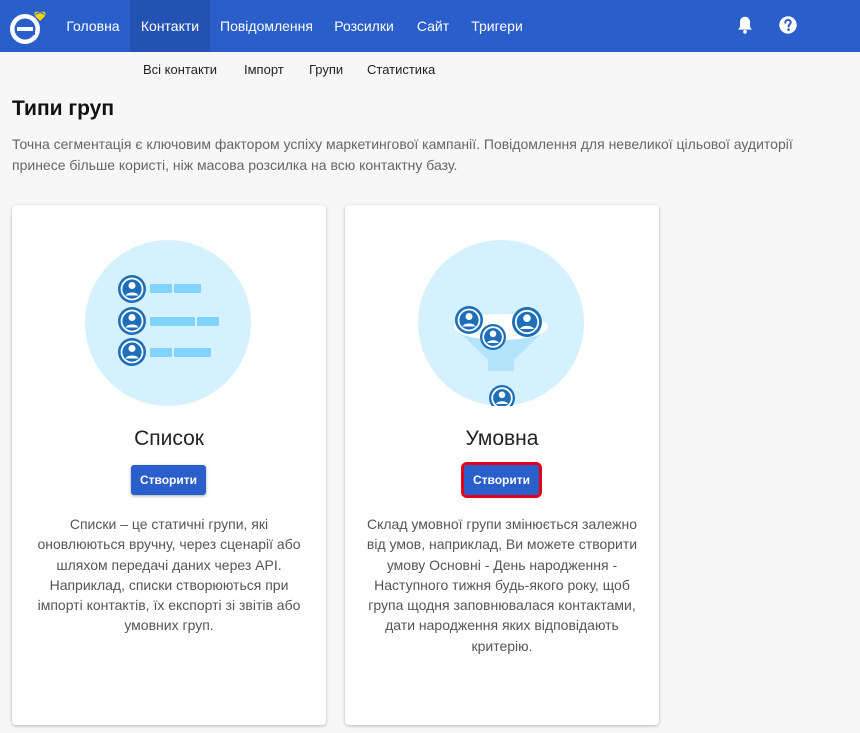  Describe the element at coordinates (63, 108) in the screenshot. I see `page-title: Типи груп` at that location.